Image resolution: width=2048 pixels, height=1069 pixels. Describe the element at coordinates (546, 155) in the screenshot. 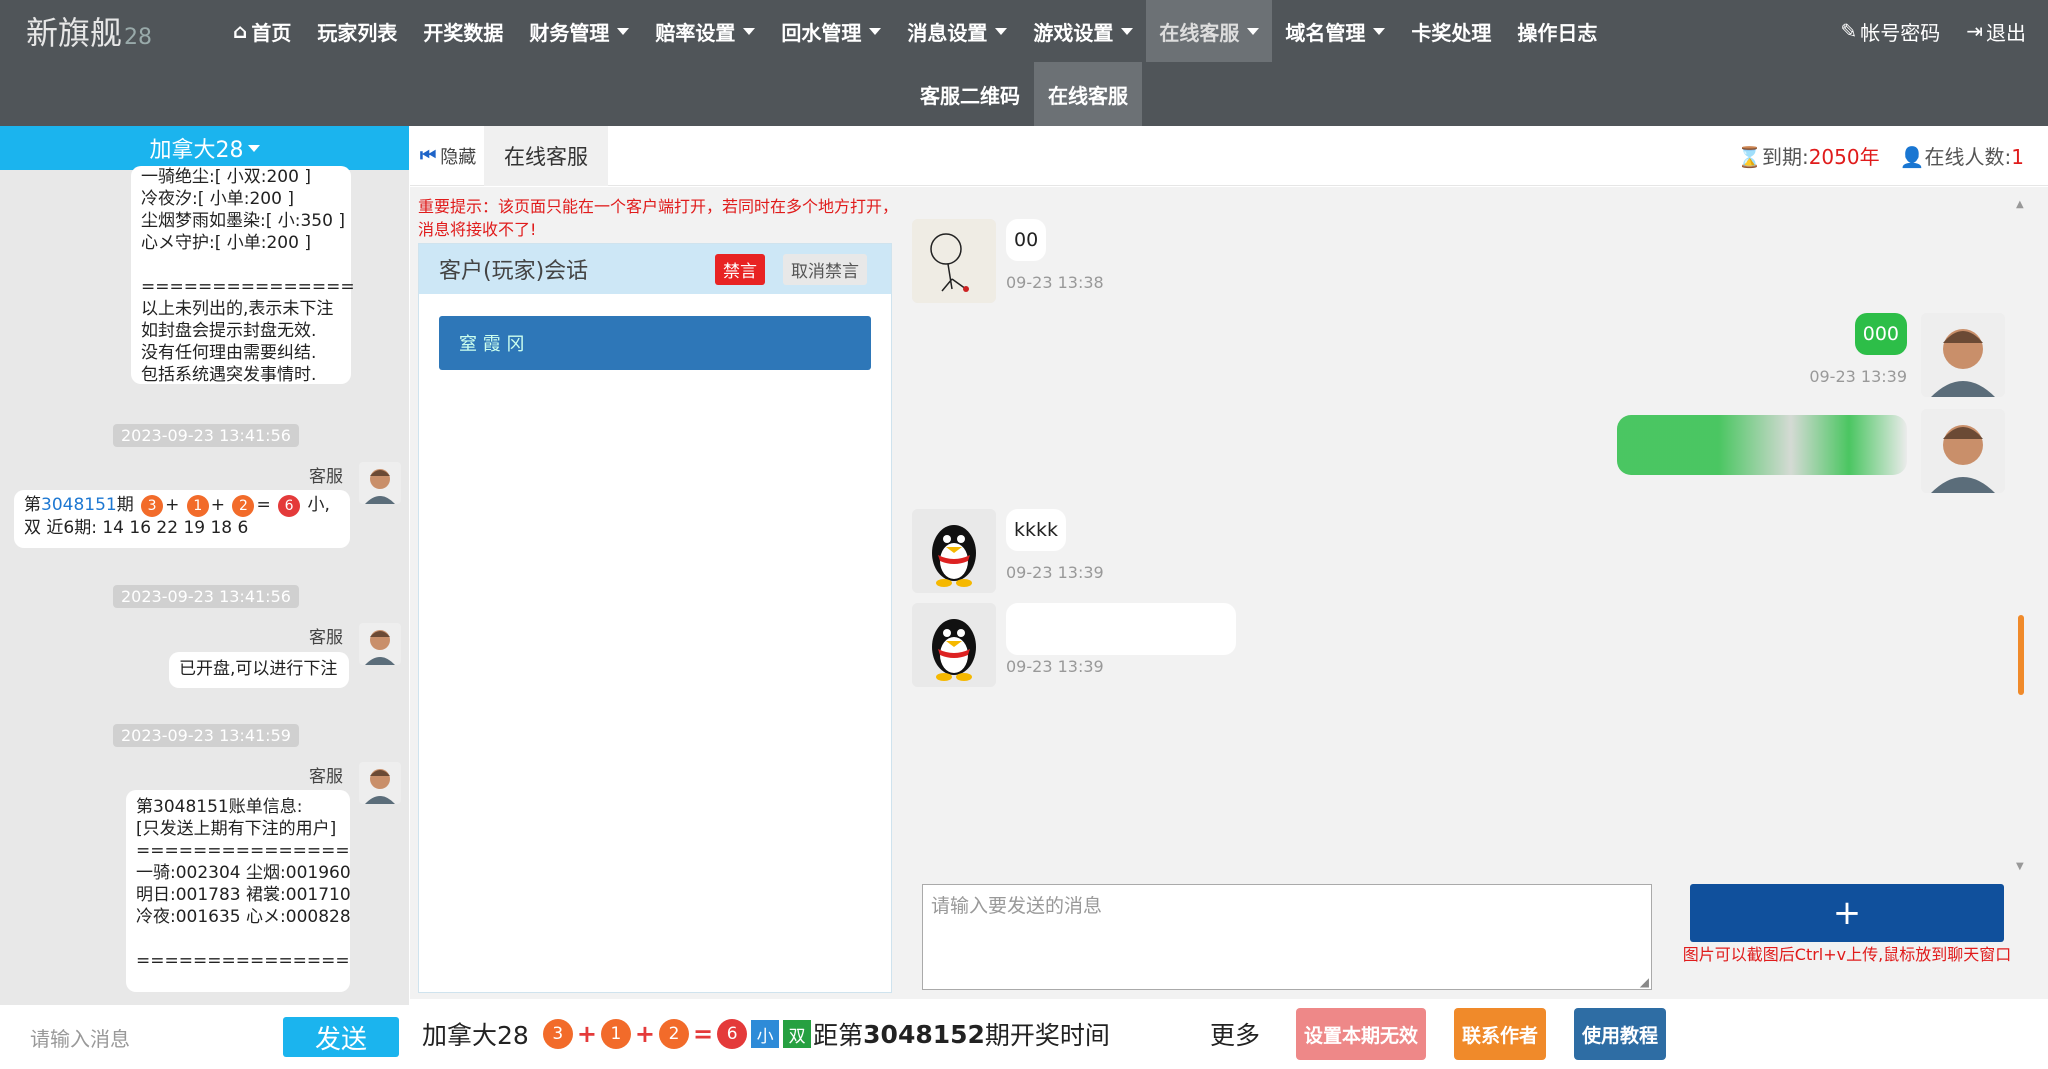

I see `tab-online-service: 在线客服` at that location.